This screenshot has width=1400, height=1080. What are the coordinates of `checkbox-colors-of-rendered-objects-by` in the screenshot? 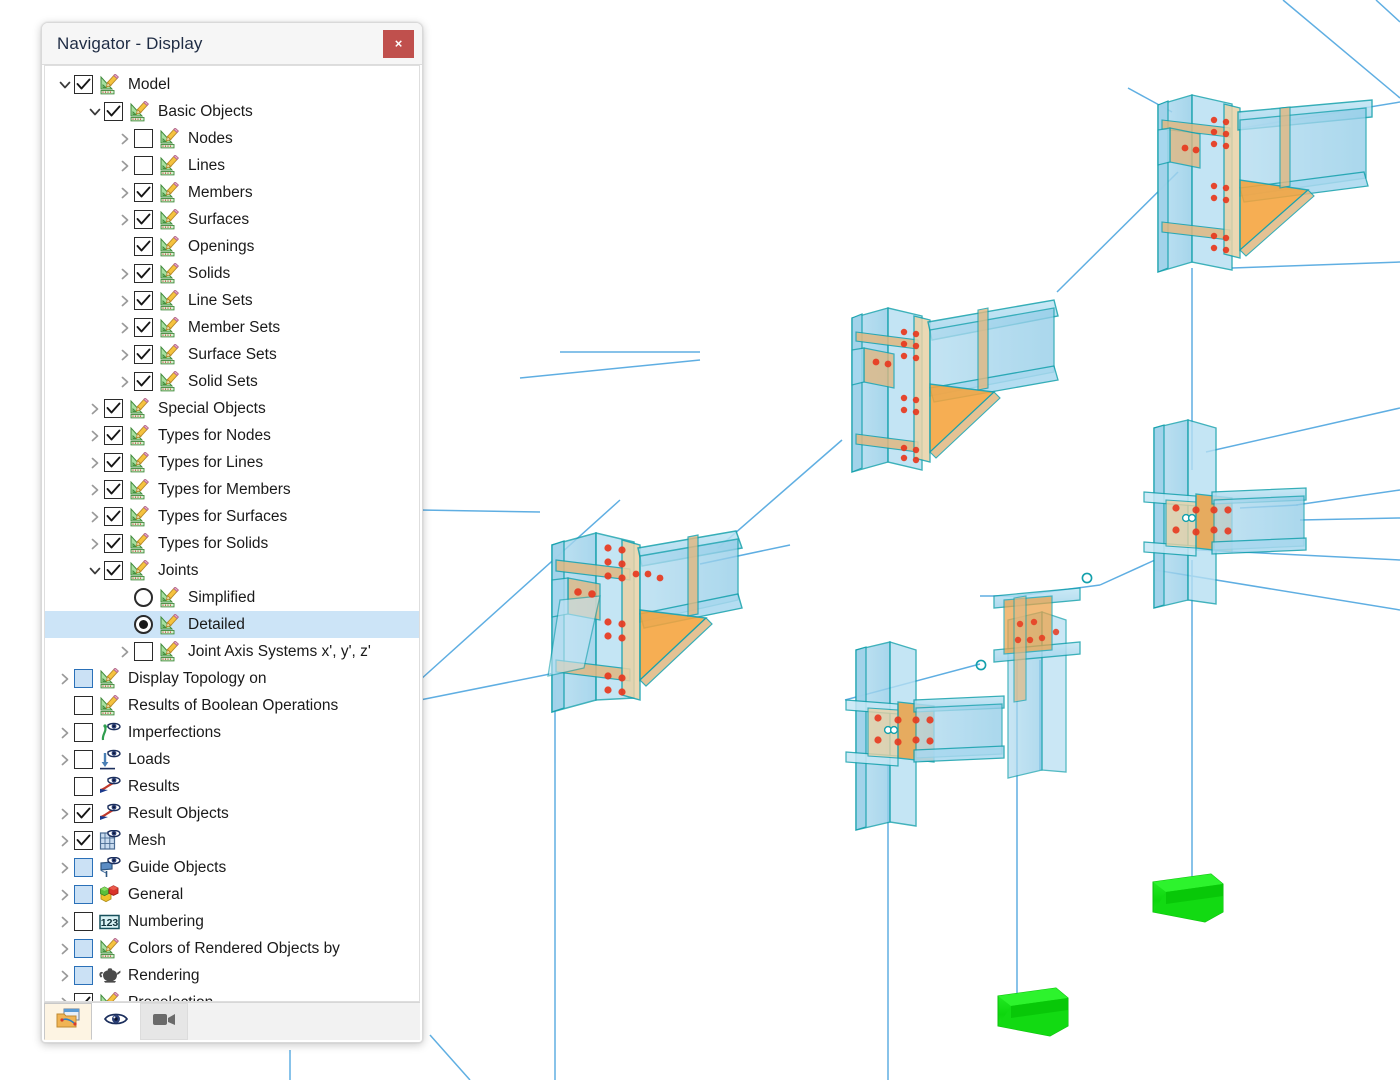 It's located at (83, 948).